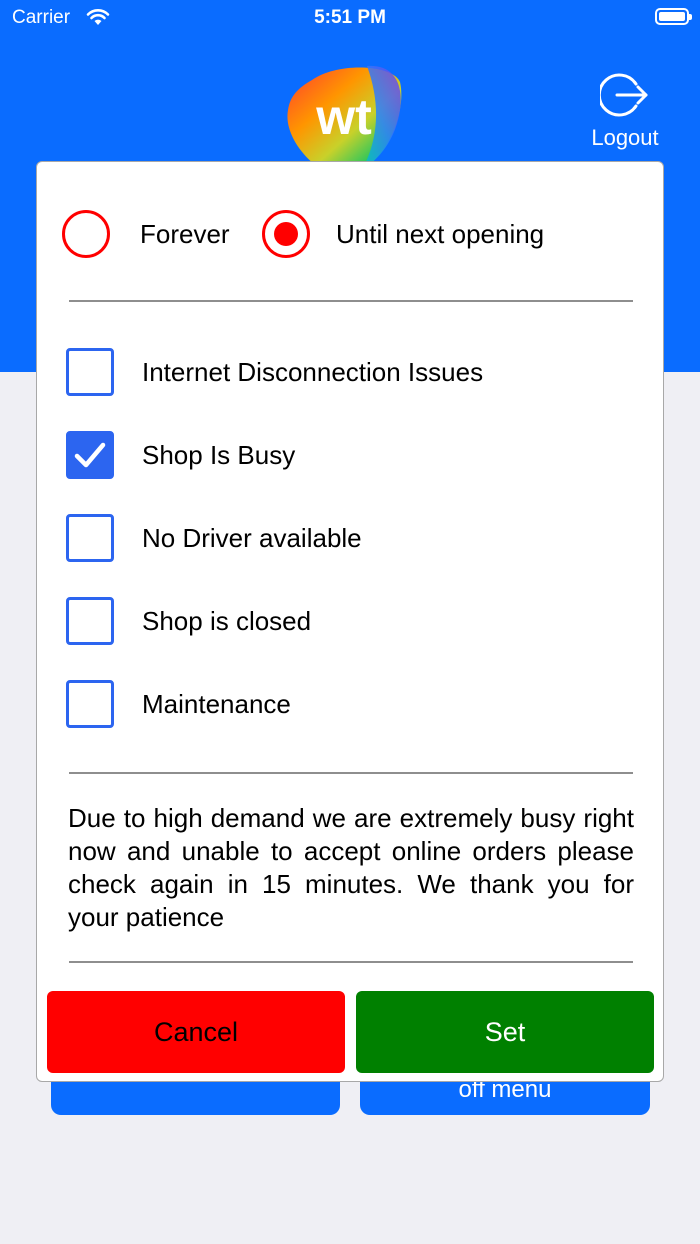 This screenshot has width=700, height=1244. What do you see at coordinates (673, 16) in the screenshot?
I see `battery-icon` at bounding box center [673, 16].